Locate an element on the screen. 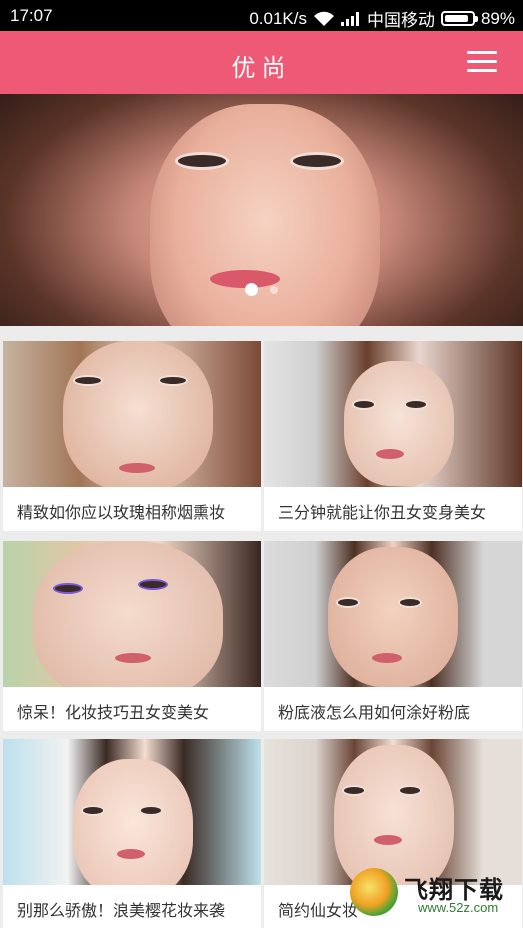 The height and width of the screenshot is (928, 523). status-right: 0.01K/s 中国移动 89% is located at coordinates (382, 18).